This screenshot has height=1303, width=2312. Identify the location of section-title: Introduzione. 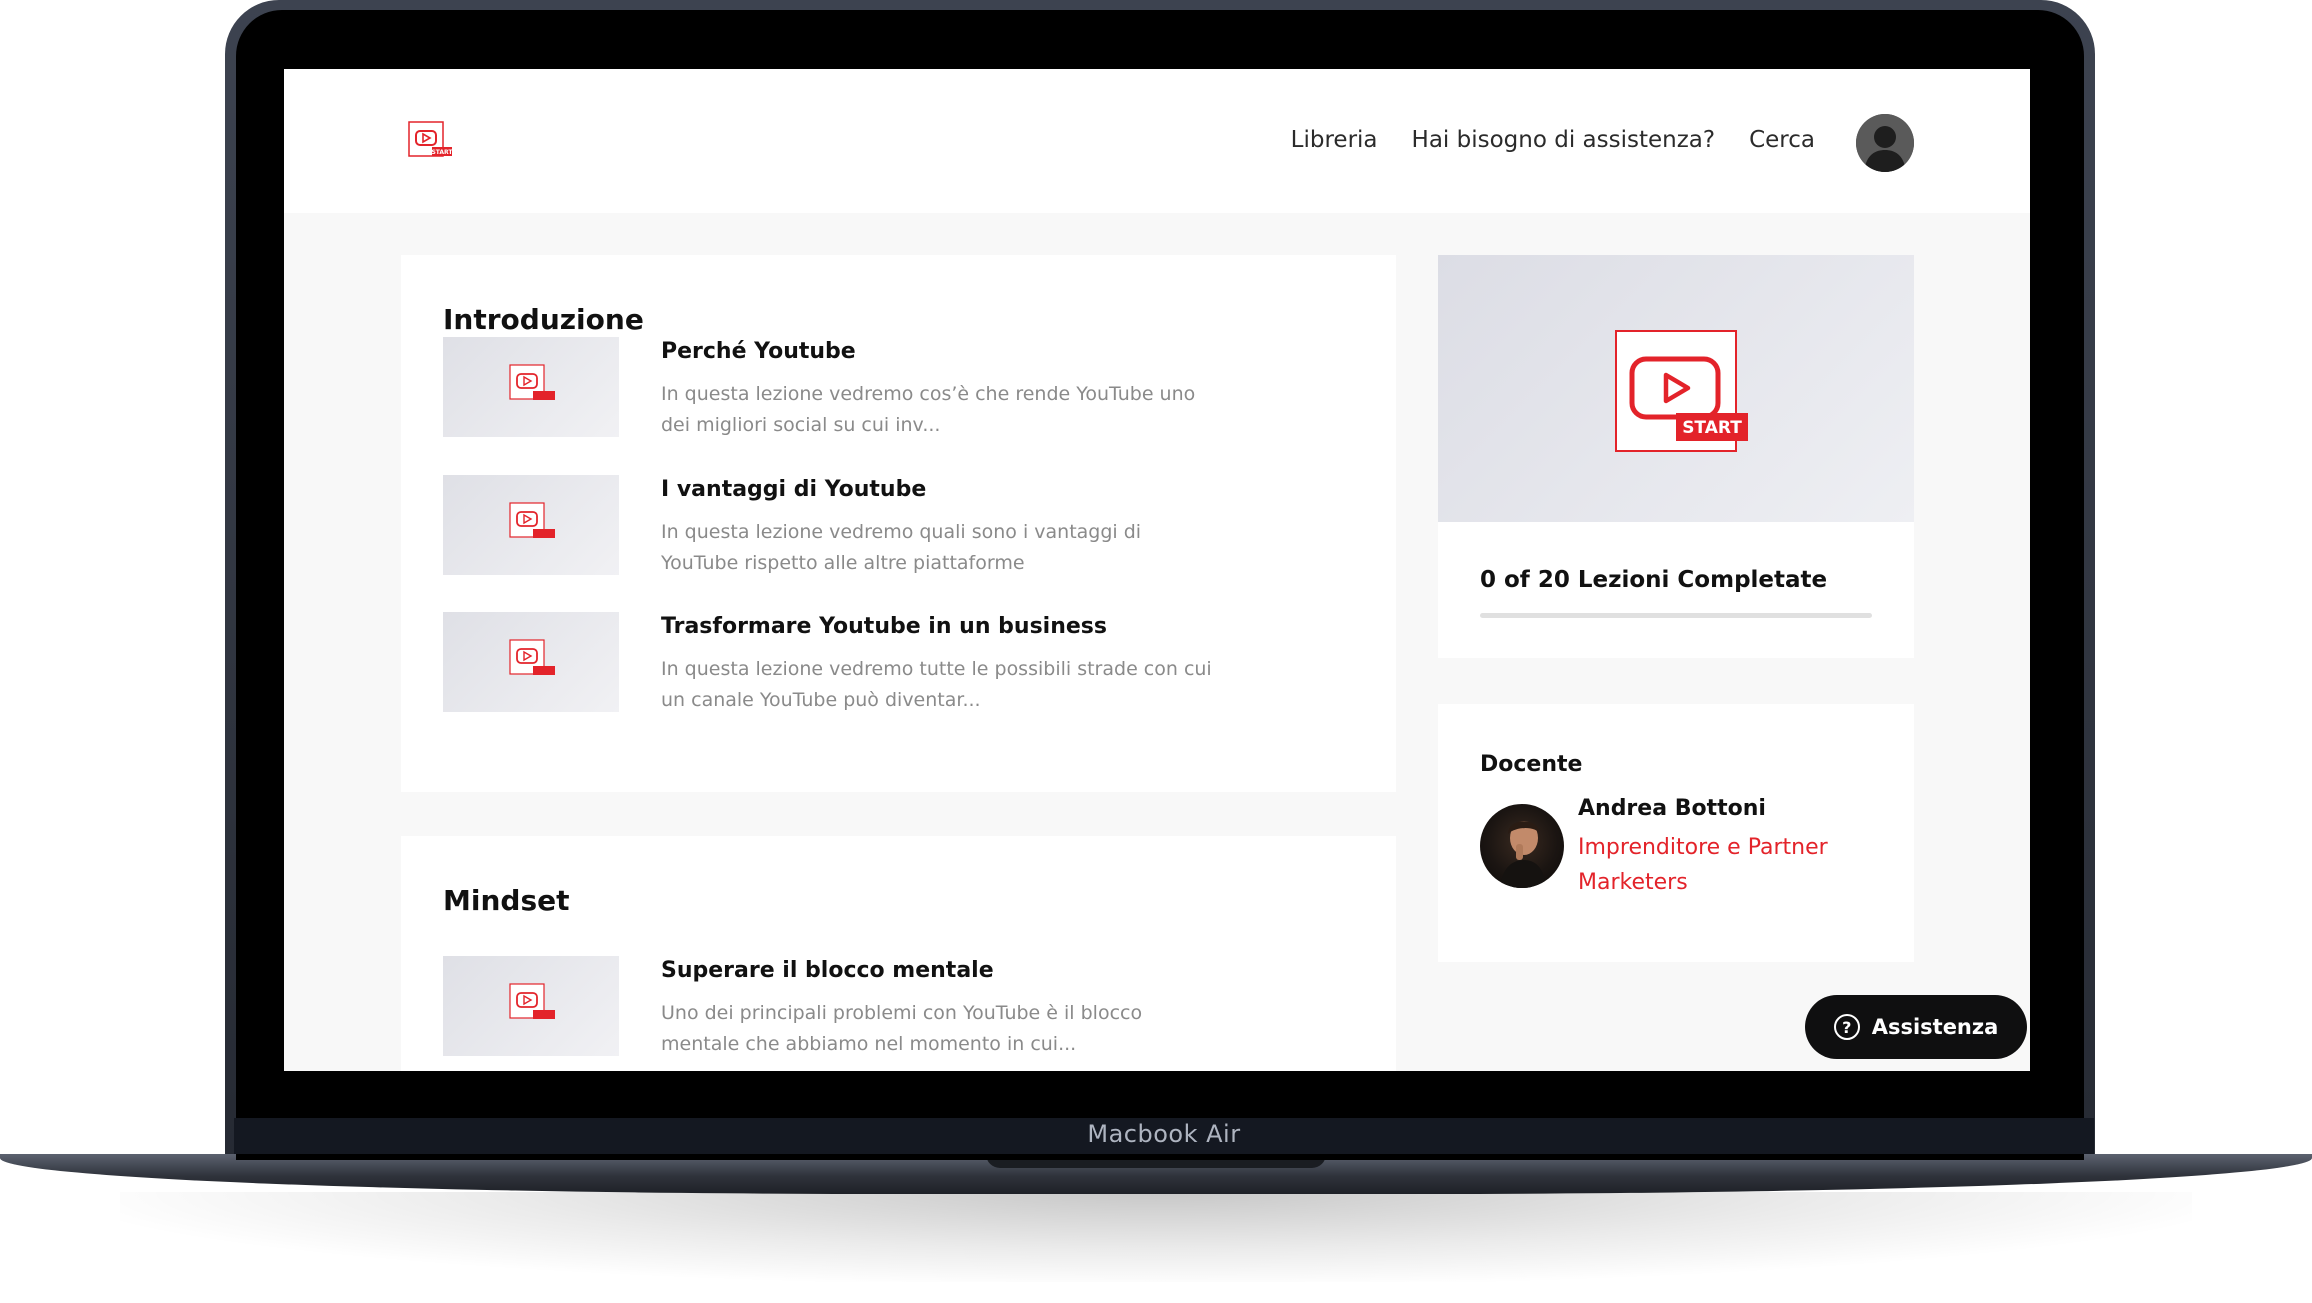
(543, 319).